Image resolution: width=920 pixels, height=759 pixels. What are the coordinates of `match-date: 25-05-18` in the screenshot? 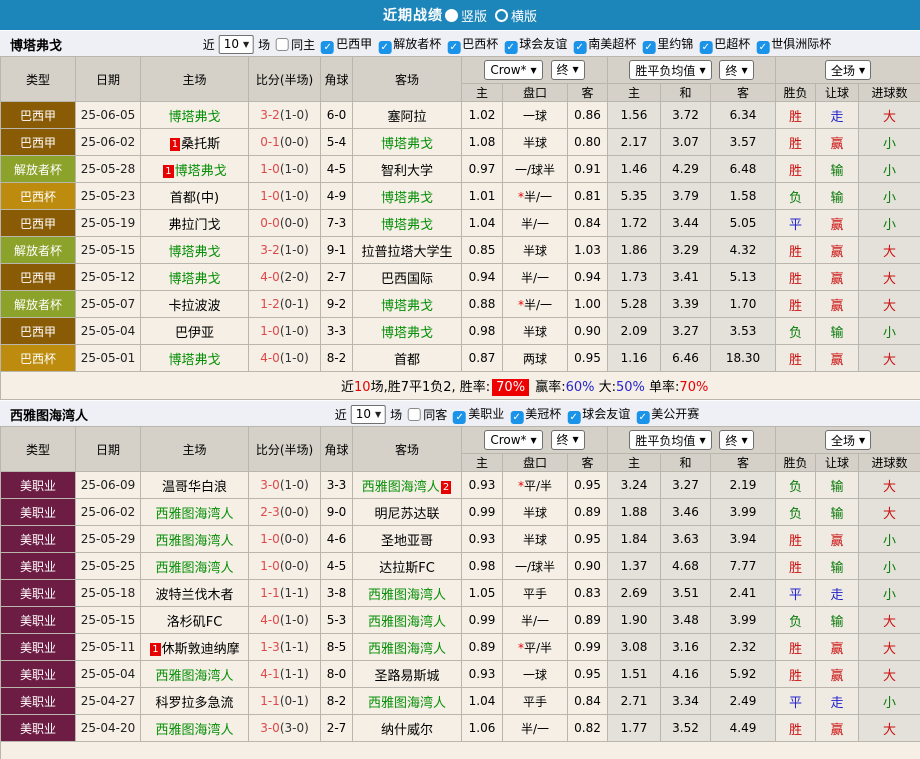 It's located at (108, 593).